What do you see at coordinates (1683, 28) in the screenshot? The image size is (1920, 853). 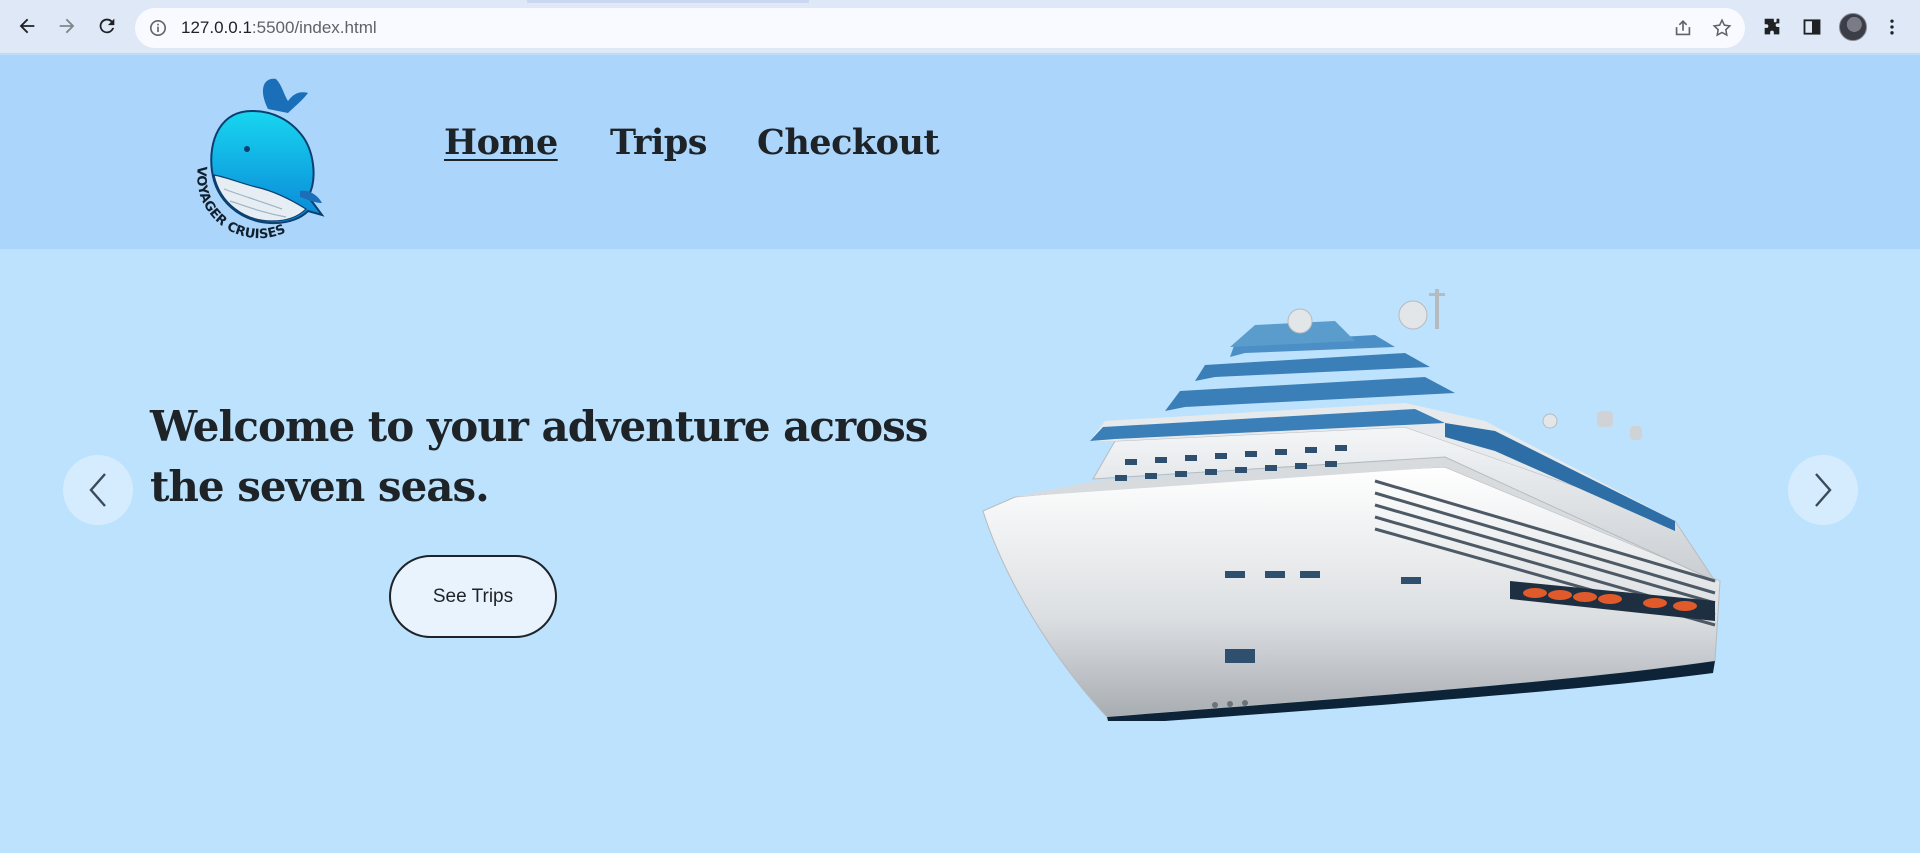 I see `share-icon` at bounding box center [1683, 28].